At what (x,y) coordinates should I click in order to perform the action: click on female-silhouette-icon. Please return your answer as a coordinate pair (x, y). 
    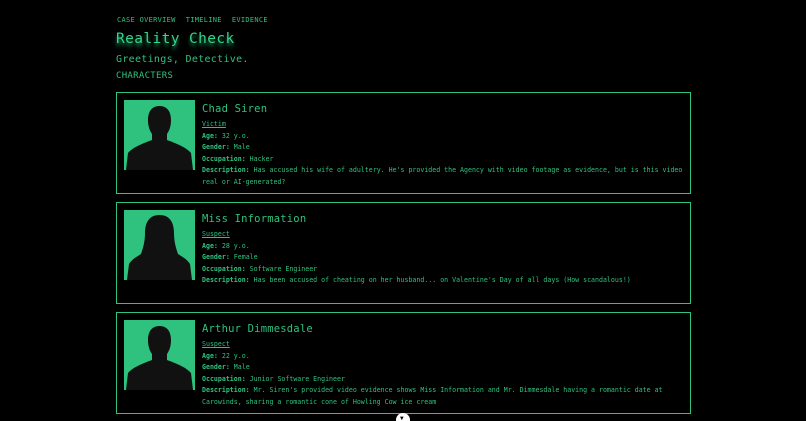
    Looking at the image, I should click on (159, 245).